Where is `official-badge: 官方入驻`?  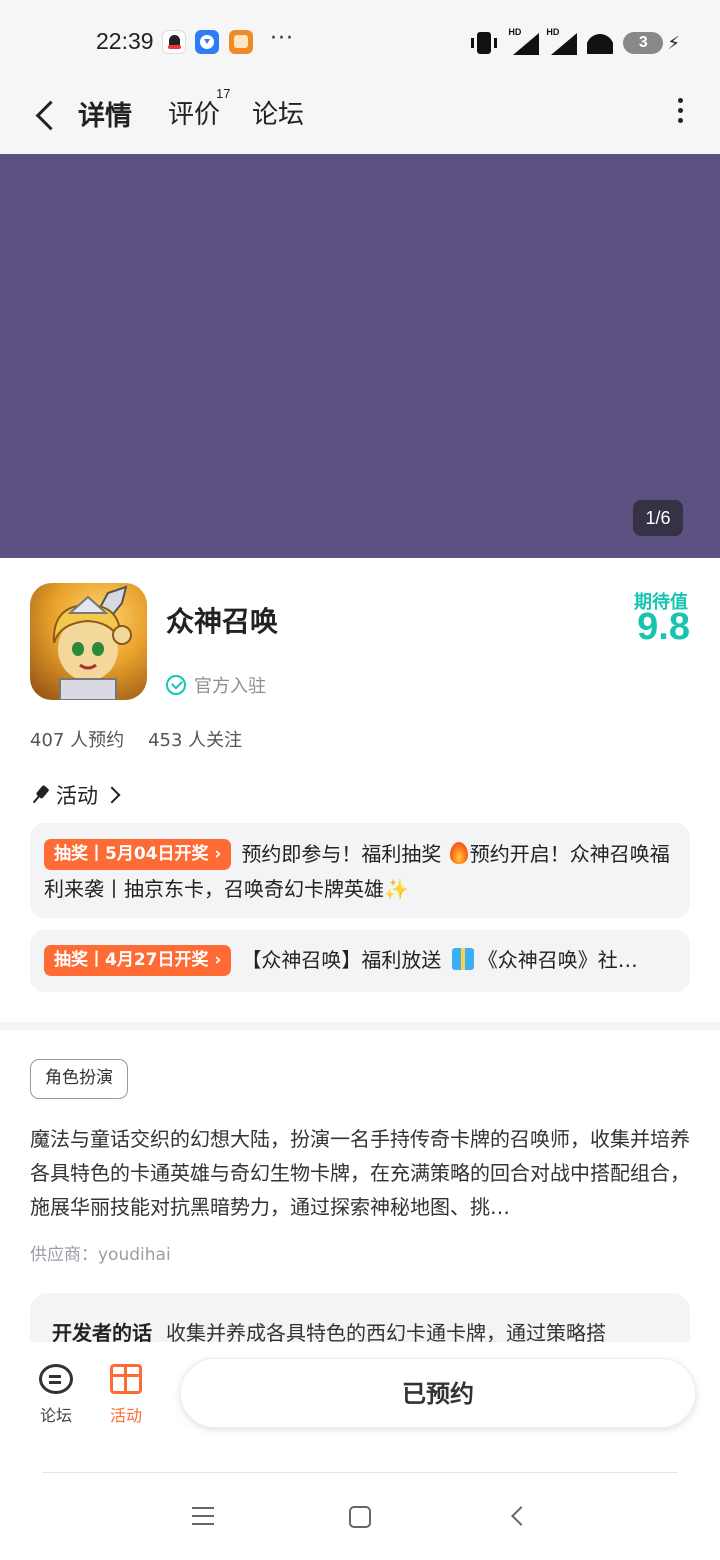
official-badge: 官方入驻 is located at coordinates (216, 685).